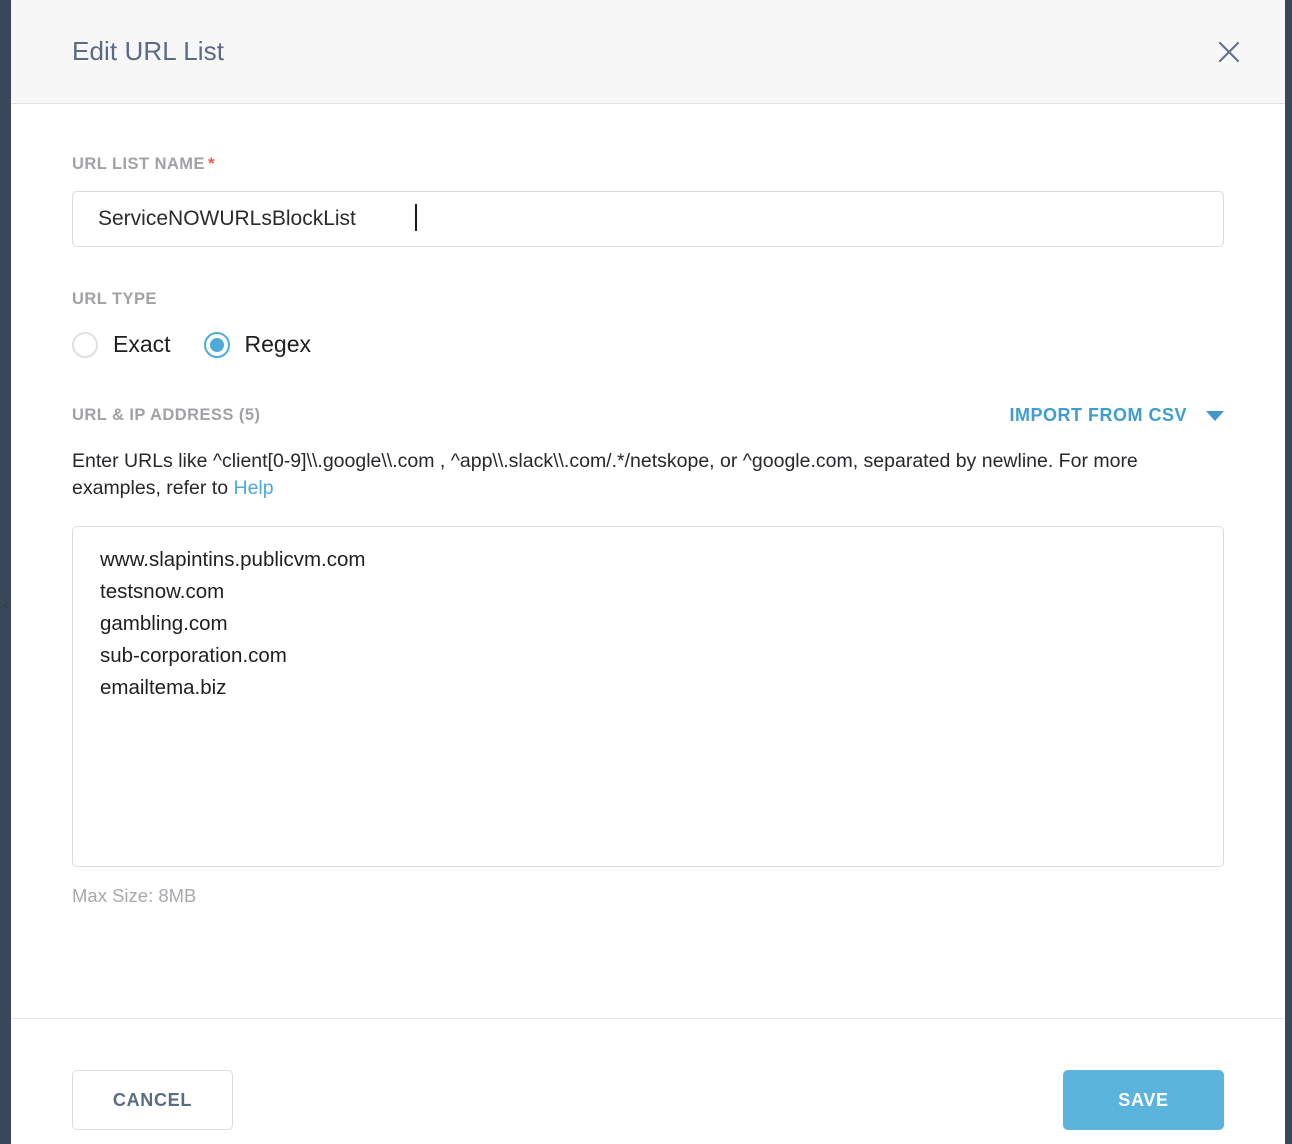  Describe the element at coordinates (85, 344) in the screenshot. I see `radio-circle-exact` at that location.